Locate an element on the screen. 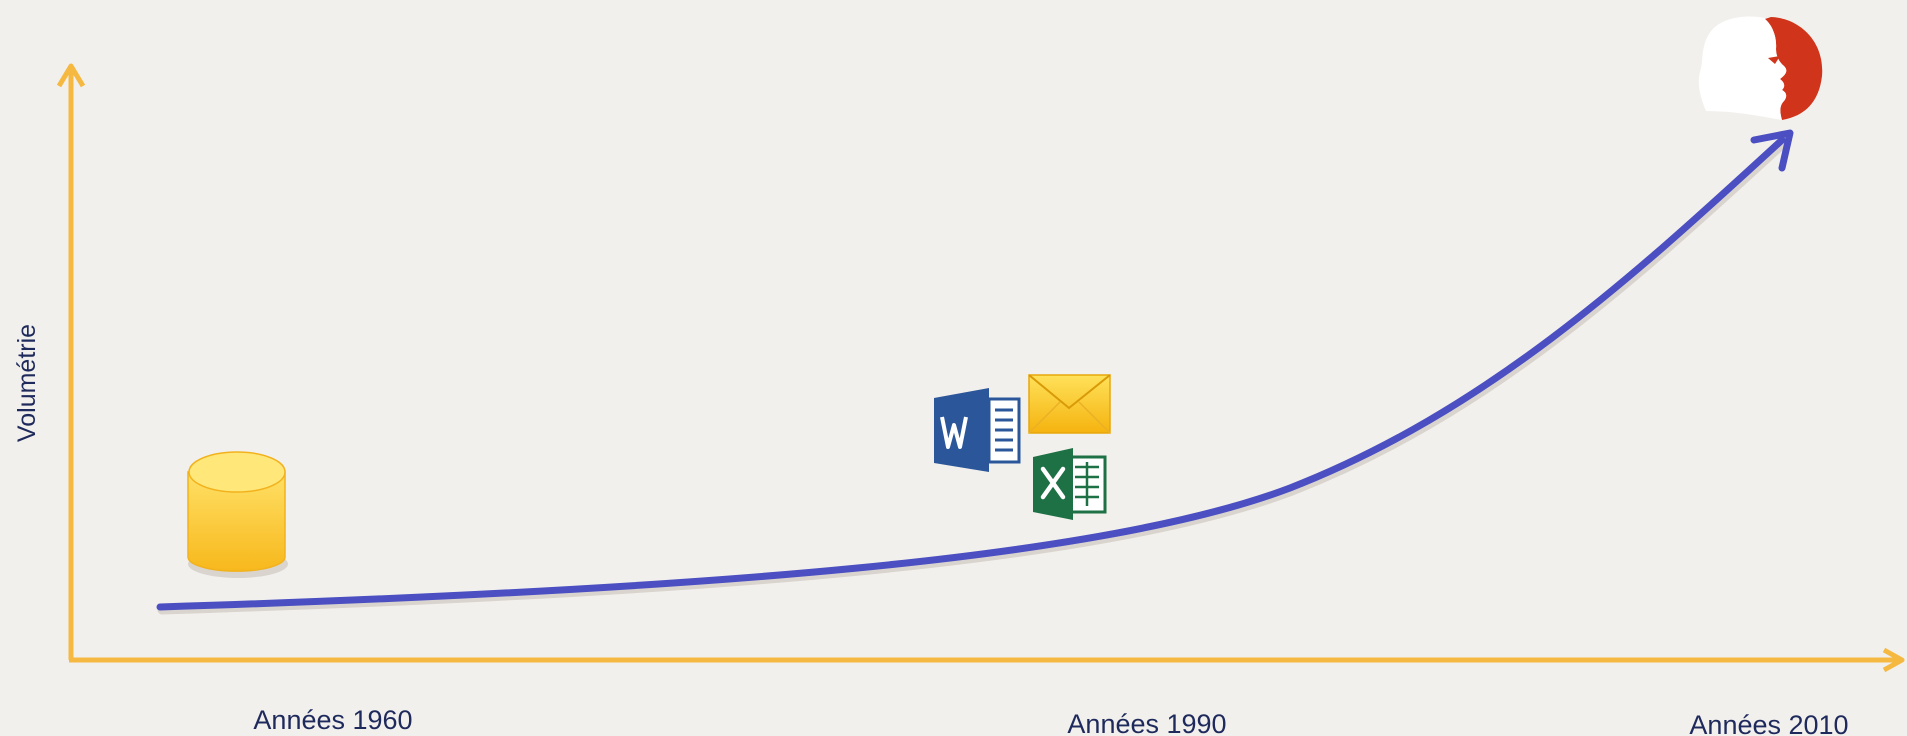 Image resolution: width=1907 pixels, height=736 pixels. word-document-icon is located at coordinates (977, 430).